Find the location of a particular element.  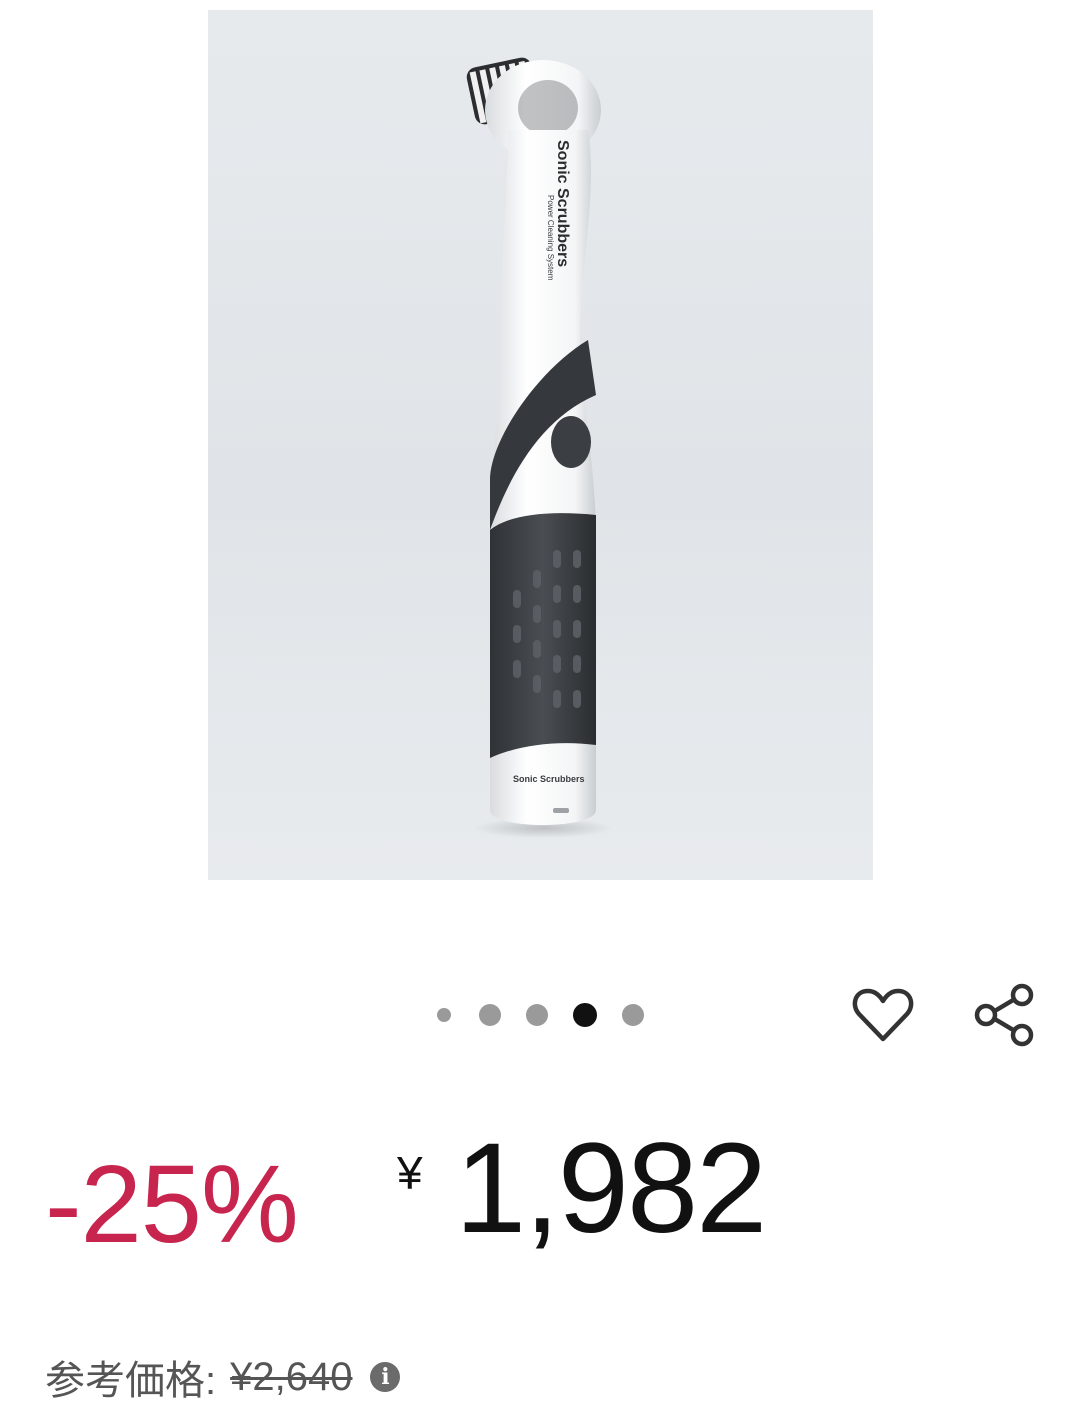

image-carousel-indicator is located at coordinates (540, 1015).